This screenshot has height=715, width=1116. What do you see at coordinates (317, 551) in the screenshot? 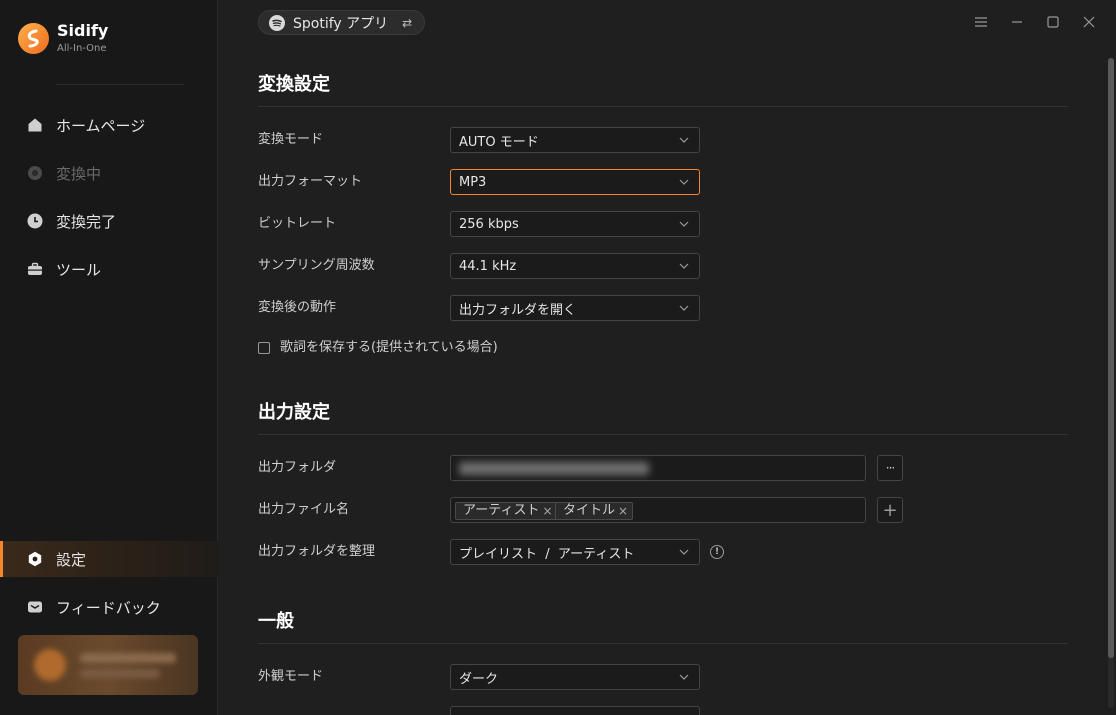
I see `label-organize-output: 出力フォルダを整理` at bounding box center [317, 551].